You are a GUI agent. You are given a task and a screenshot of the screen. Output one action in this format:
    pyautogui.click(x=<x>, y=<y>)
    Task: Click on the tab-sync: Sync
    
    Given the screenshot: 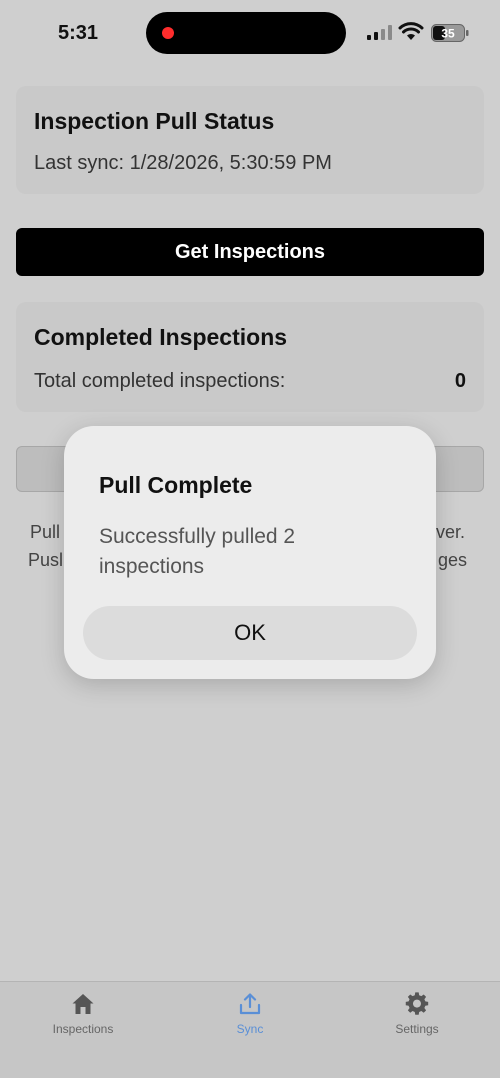 What is the action you would take?
    pyautogui.click(x=250, y=1017)
    